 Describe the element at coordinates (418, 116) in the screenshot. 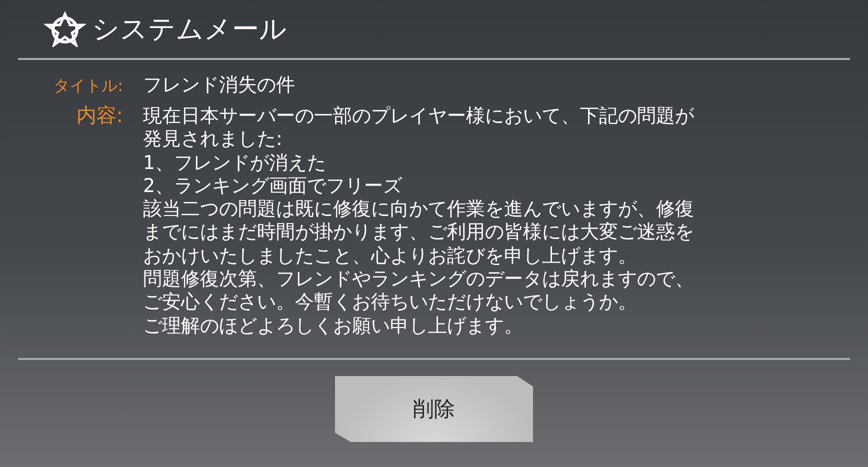

I see `mail-body-line: 現在日本サーバーの一部のプレイヤー様において、下記の問題が` at that location.